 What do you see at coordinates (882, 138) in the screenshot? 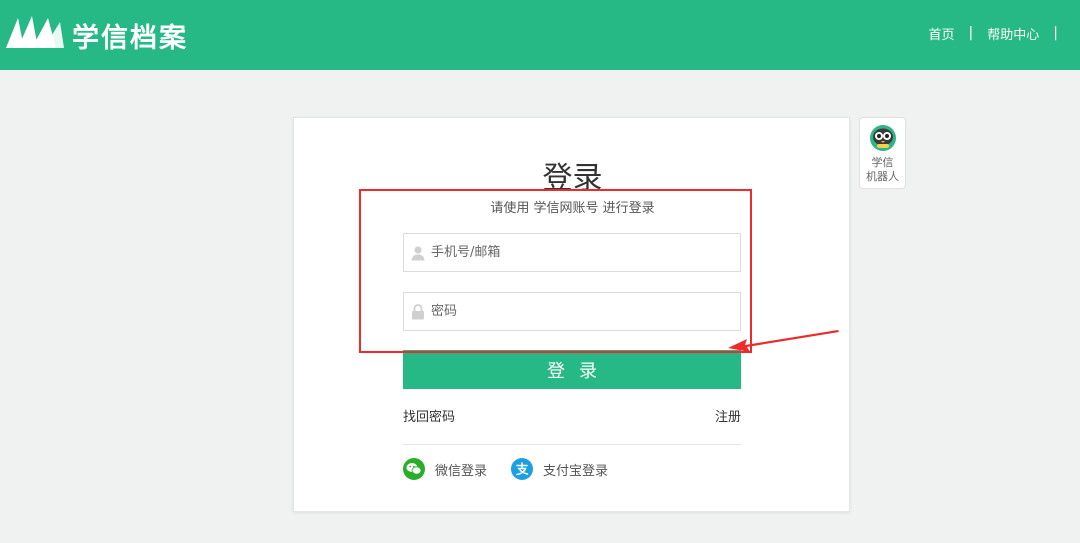
I see `robot-avatar-icon` at bounding box center [882, 138].